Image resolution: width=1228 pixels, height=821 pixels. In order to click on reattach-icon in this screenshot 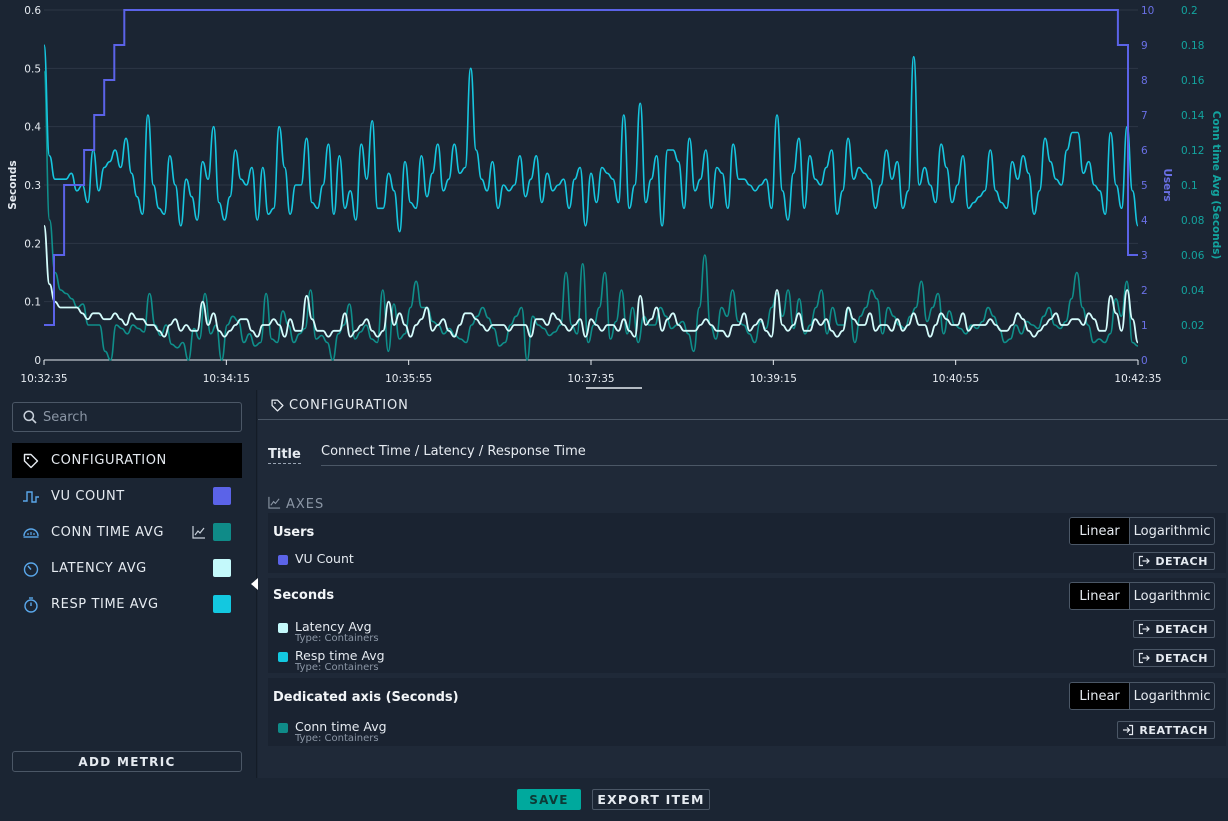, I will do `click(1128, 730)`.